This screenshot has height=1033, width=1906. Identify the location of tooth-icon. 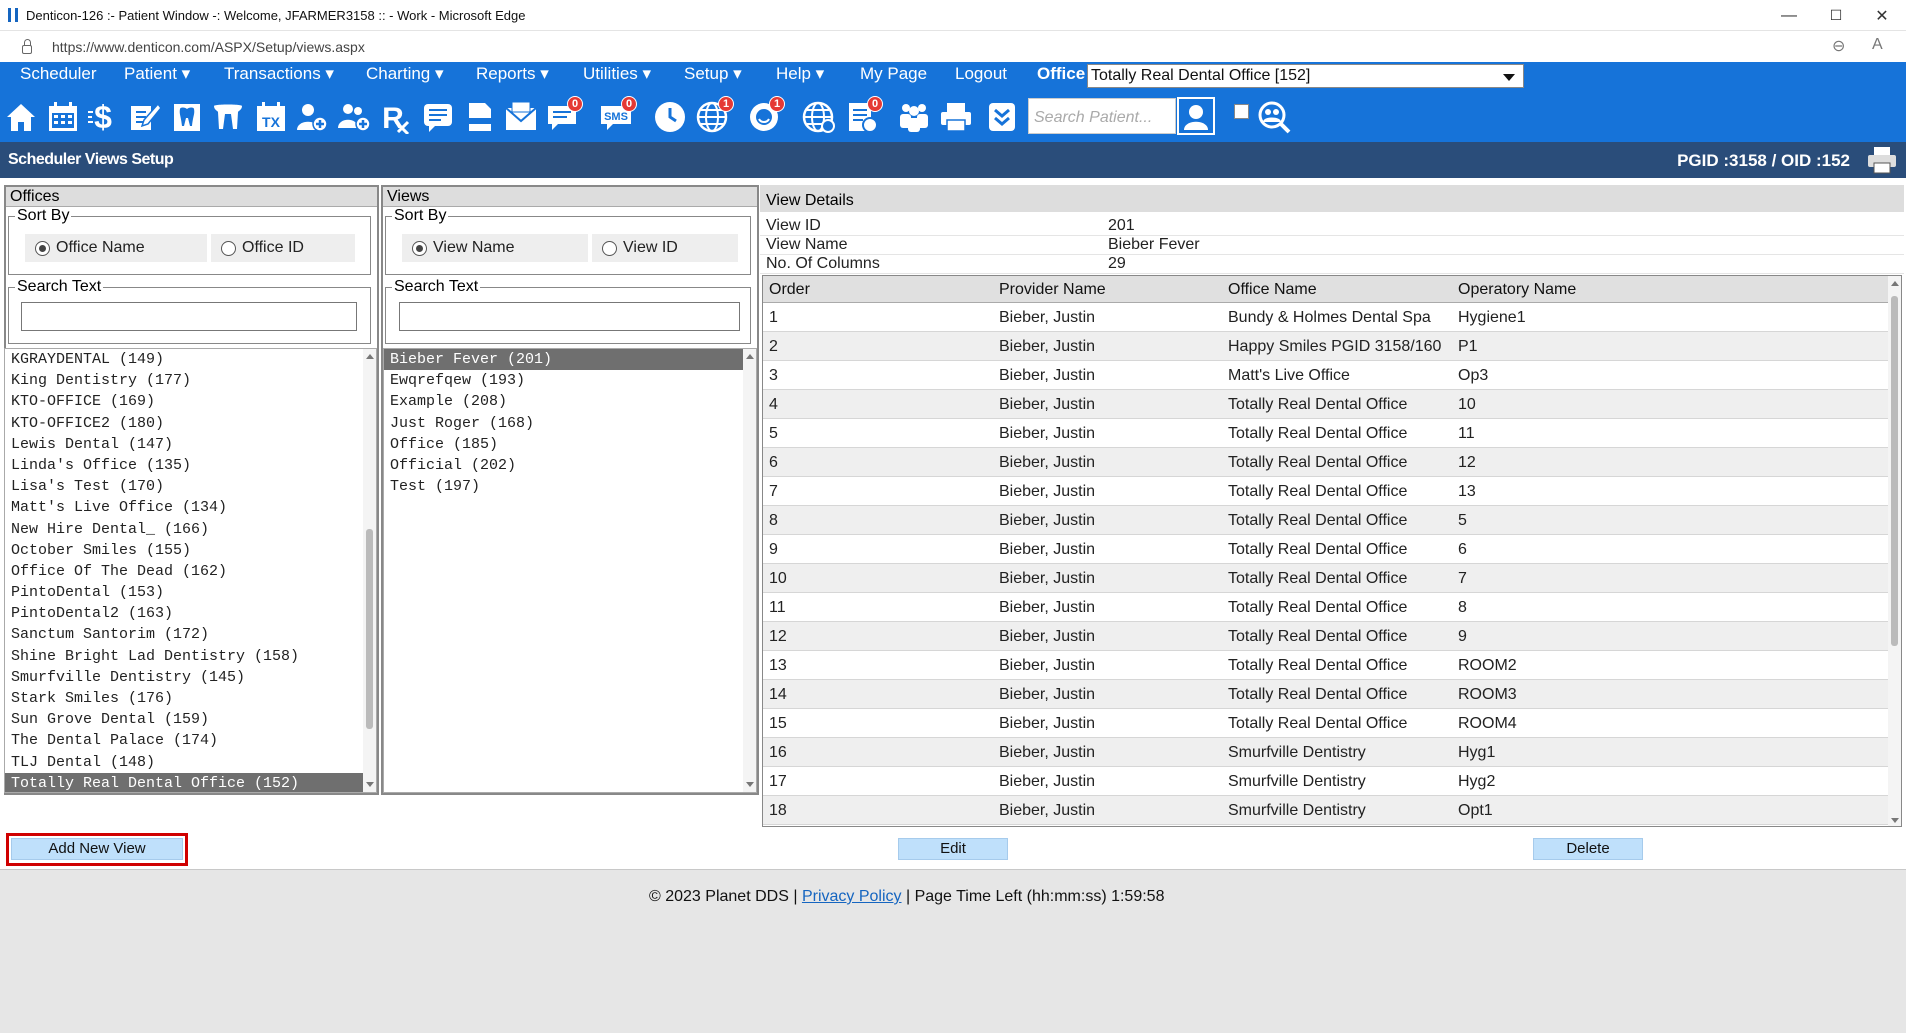
(187, 117).